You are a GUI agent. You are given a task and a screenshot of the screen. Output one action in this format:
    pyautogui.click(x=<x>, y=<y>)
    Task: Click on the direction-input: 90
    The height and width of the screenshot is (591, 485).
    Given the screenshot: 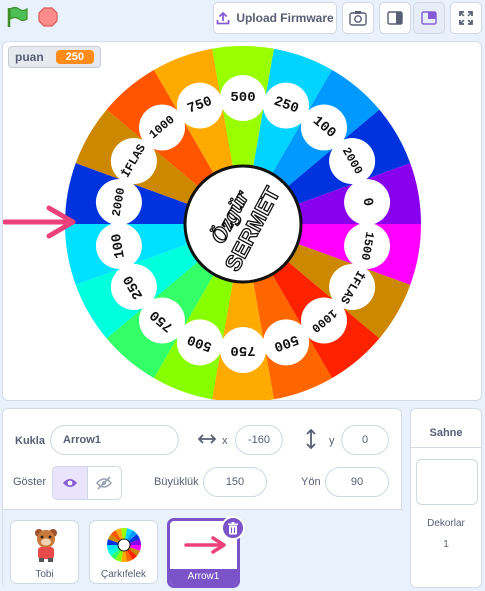 What is the action you would take?
    pyautogui.click(x=357, y=482)
    